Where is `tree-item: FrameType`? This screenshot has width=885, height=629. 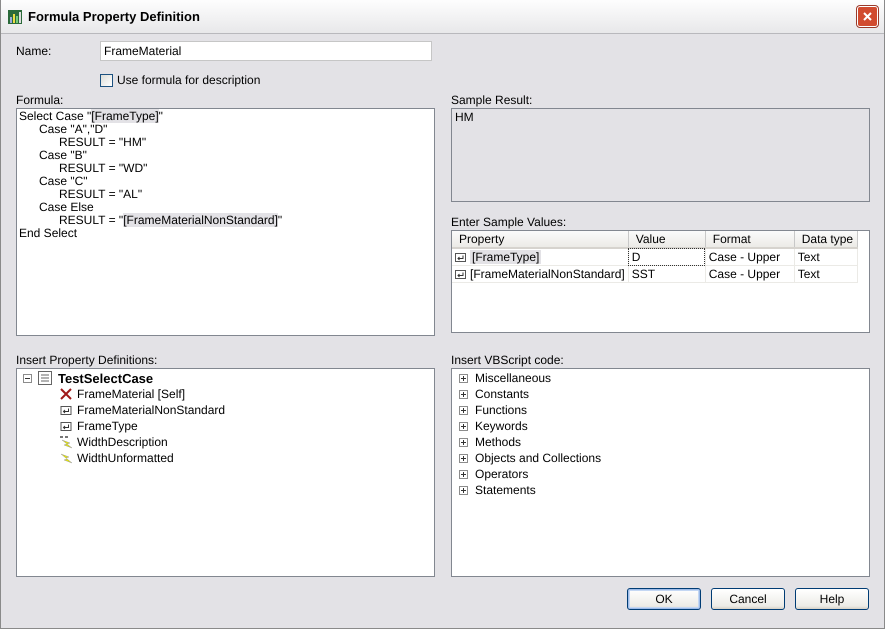 tree-item: FrameType is located at coordinates (107, 426).